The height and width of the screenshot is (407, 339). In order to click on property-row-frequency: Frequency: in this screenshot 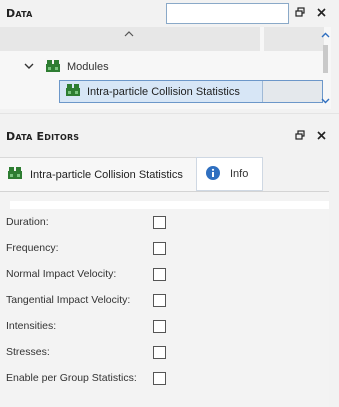, I will do `click(164, 248)`.